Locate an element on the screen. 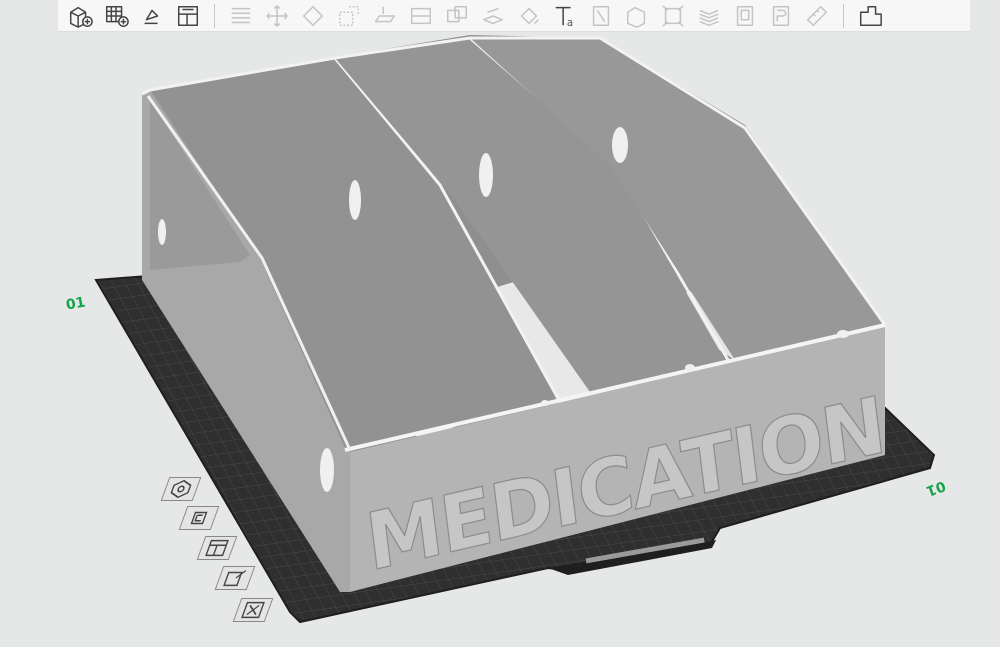  boolean-icon is located at coordinates (457, 13).